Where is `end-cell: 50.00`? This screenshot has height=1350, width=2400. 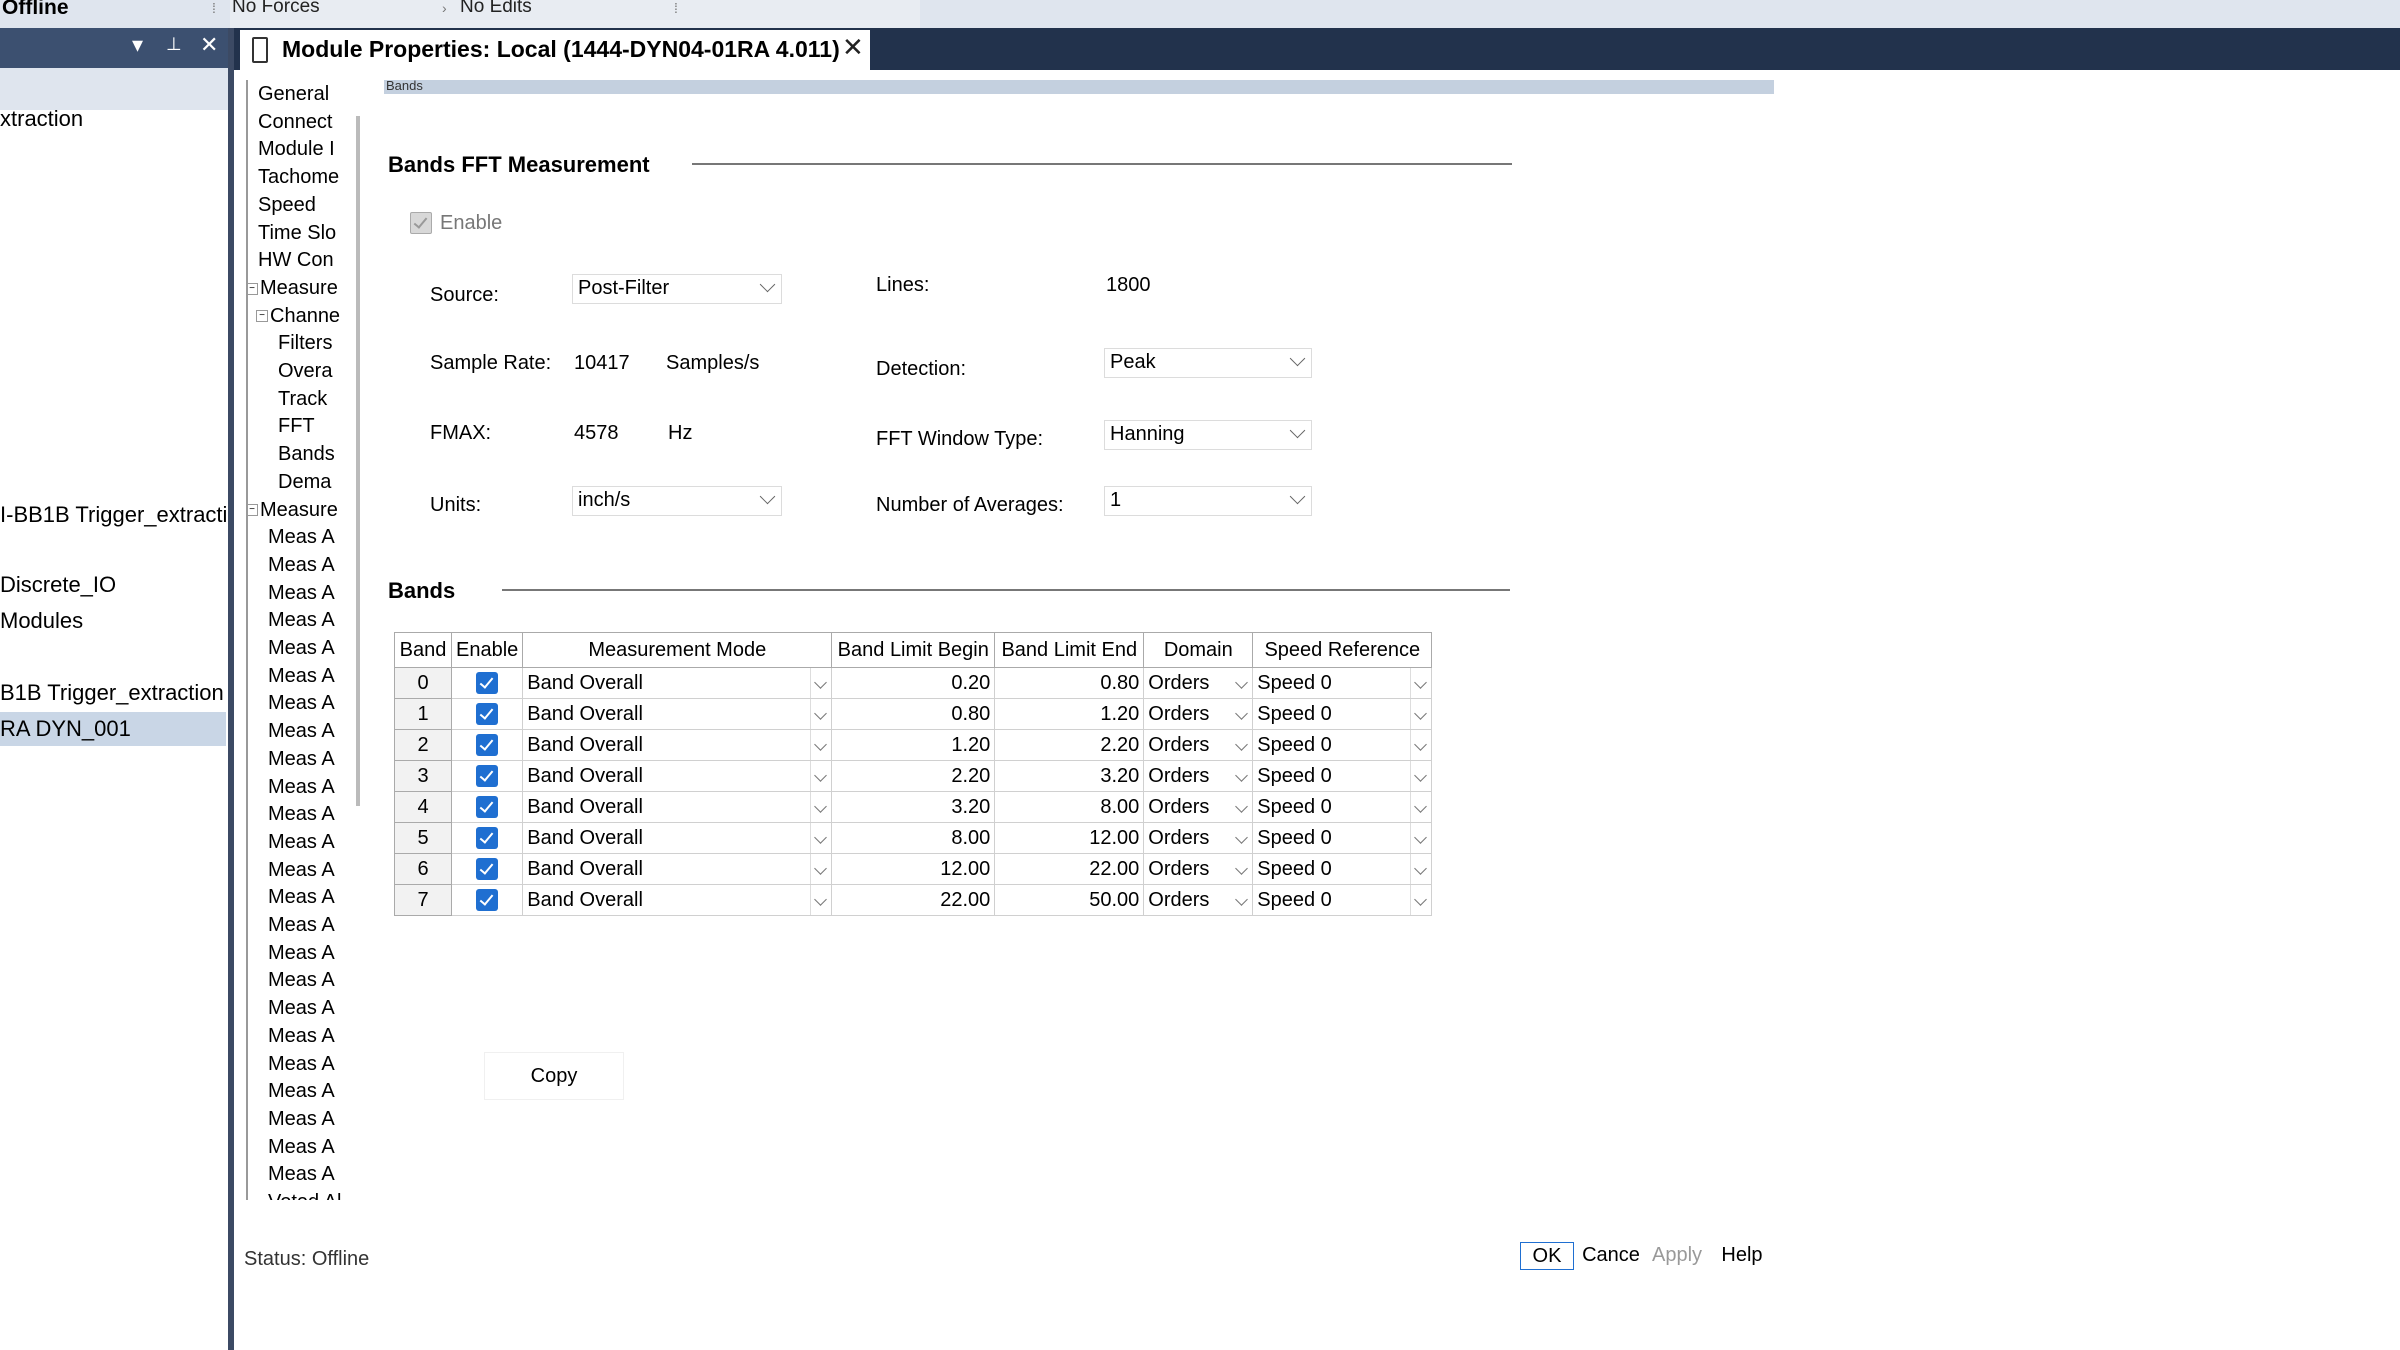 end-cell: 50.00 is located at coordinates (1069, 900).